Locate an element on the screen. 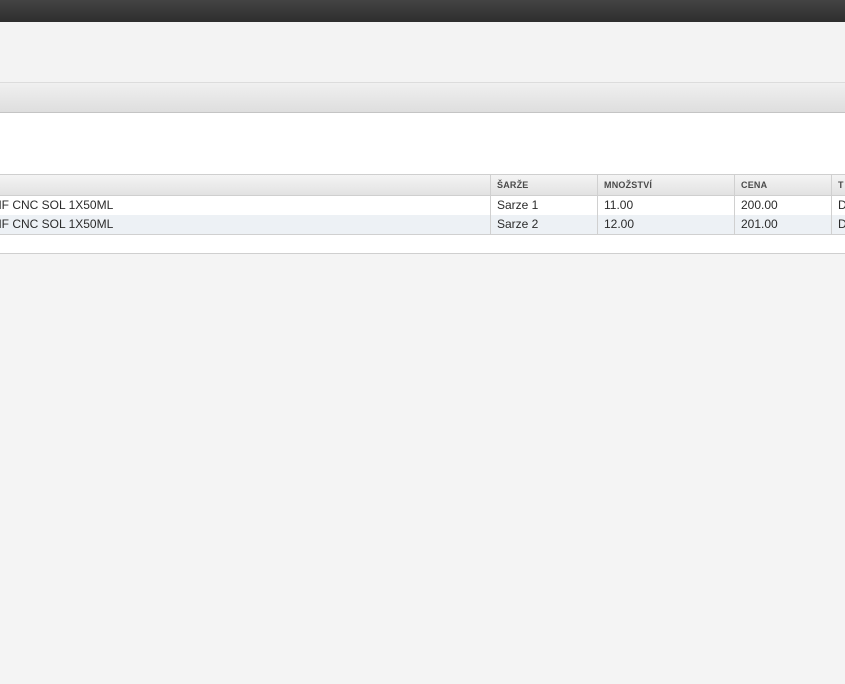 The height and width of the screenshot is (684, 845). column-header-name is located at coordinates (245, 185).